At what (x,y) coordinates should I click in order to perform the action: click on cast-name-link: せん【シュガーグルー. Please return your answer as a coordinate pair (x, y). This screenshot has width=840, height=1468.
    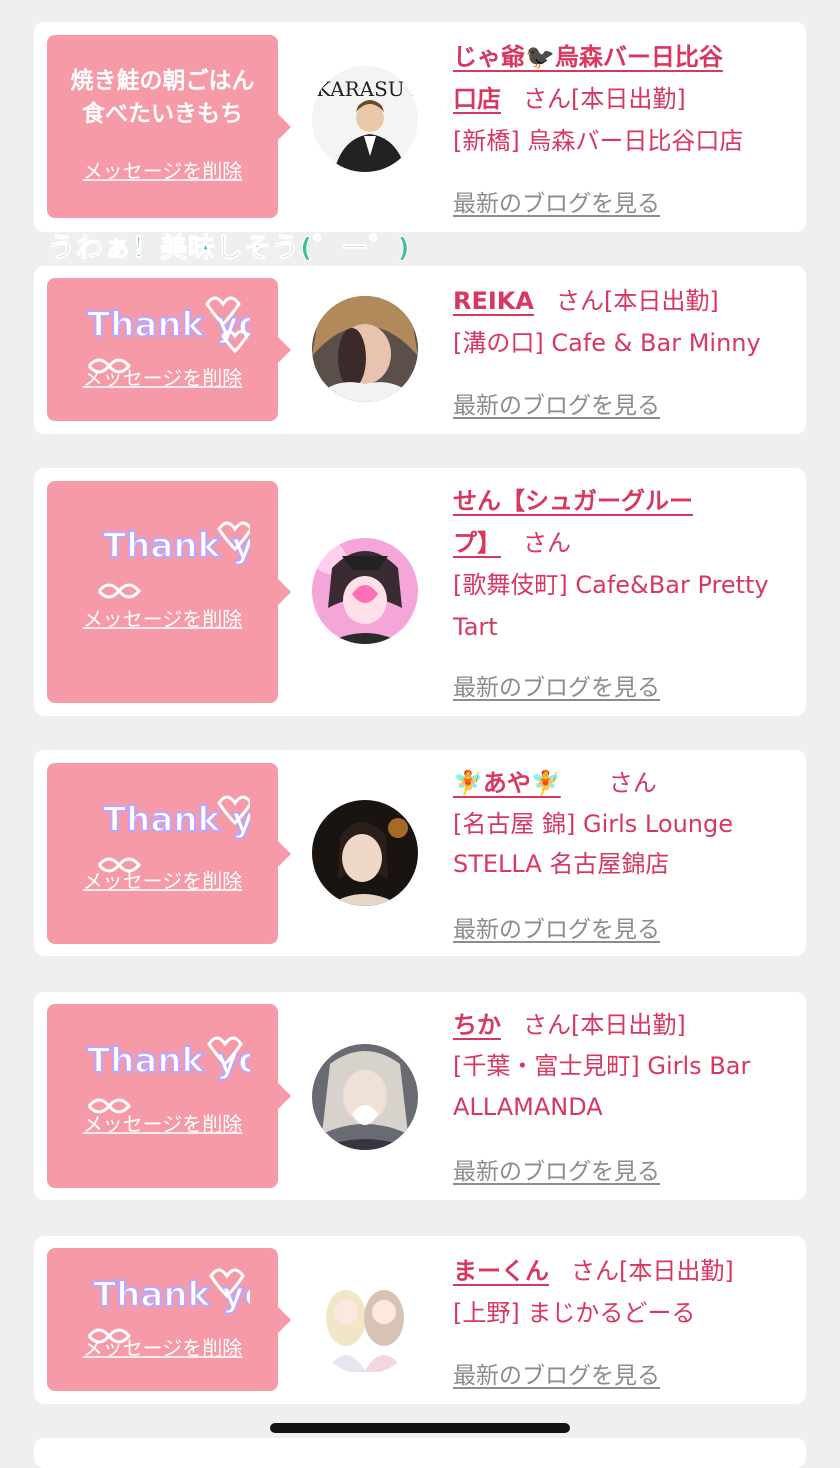
    Looking at the image, I should click on (573, 501).